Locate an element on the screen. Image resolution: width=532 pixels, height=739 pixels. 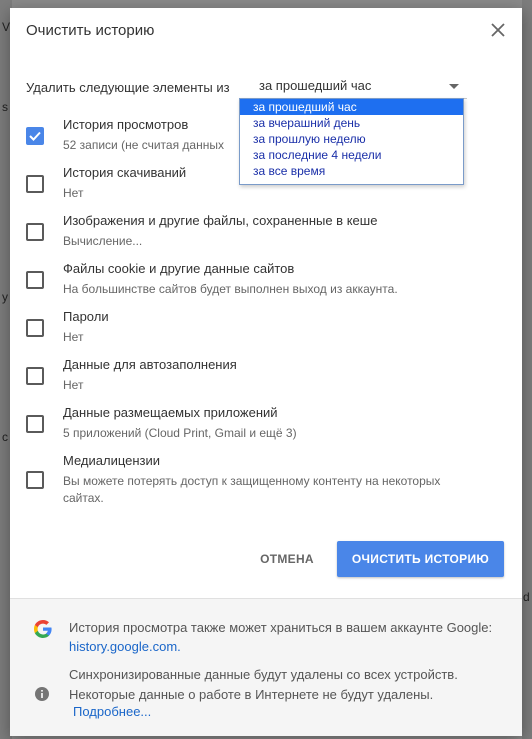
checkbox-passwords is located at coordinates (35, 328).